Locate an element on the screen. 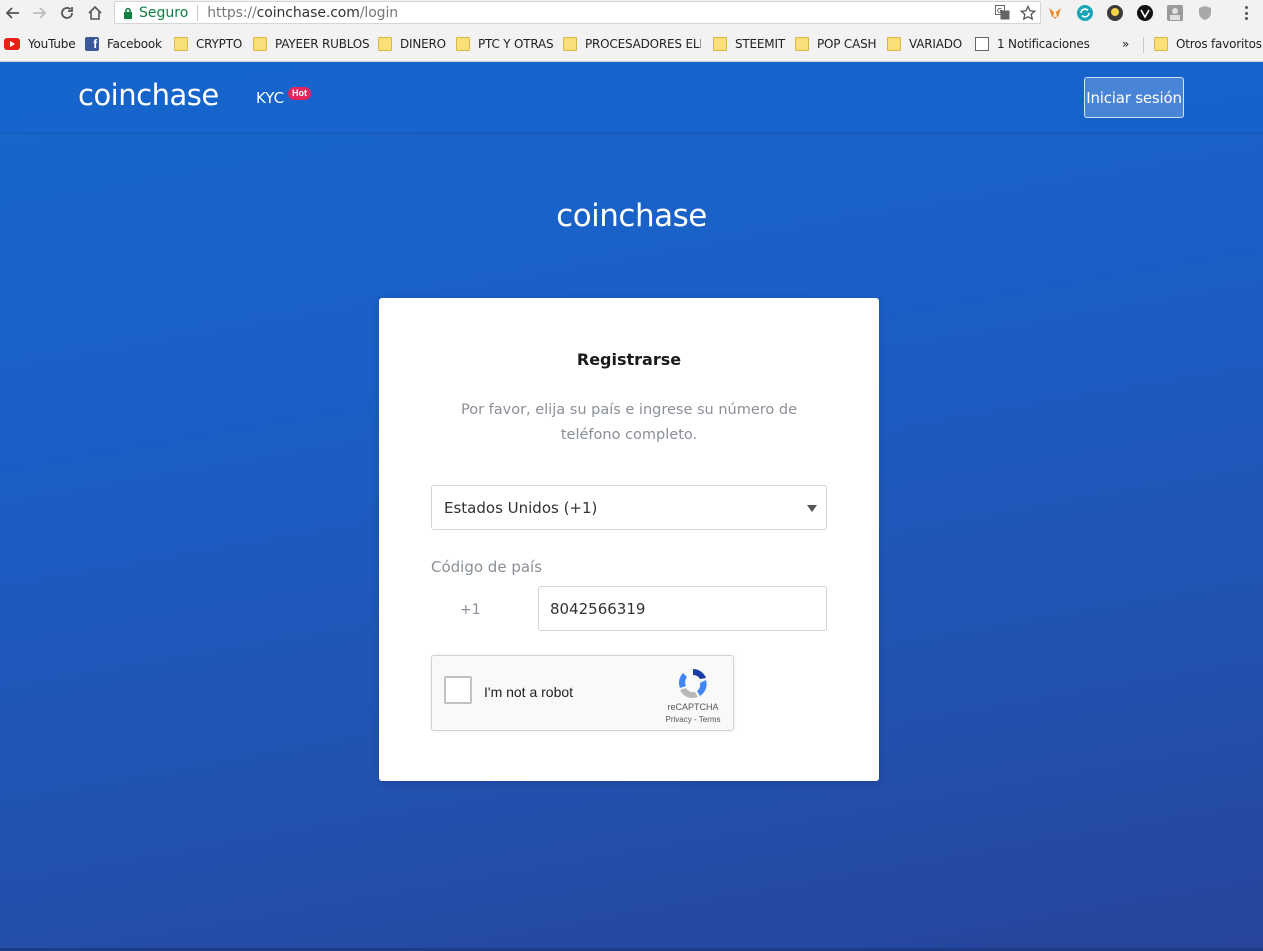 The width and height of the screenshot is (1263, 951). bookmark-steemit: STEEMIT is located at coordinates (749, 44).